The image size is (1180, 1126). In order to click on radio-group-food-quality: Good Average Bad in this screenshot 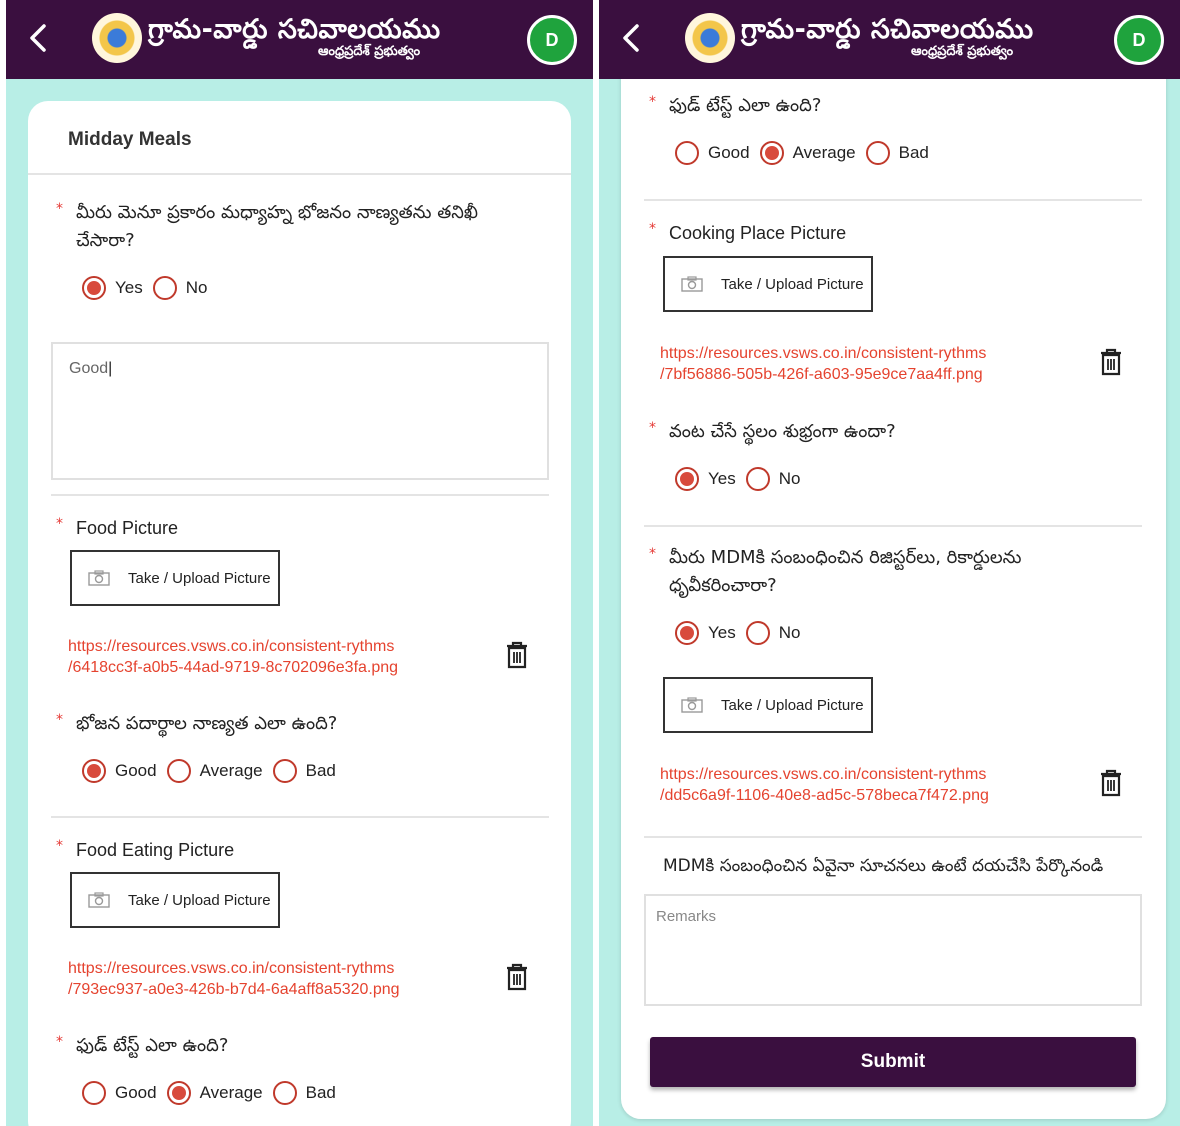, I will do `click(214, 771)`.